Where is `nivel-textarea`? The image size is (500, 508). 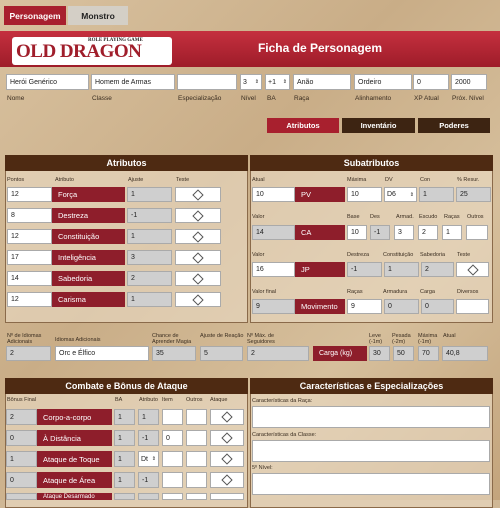
nivel-textarea is located at coordinates (371, 484).